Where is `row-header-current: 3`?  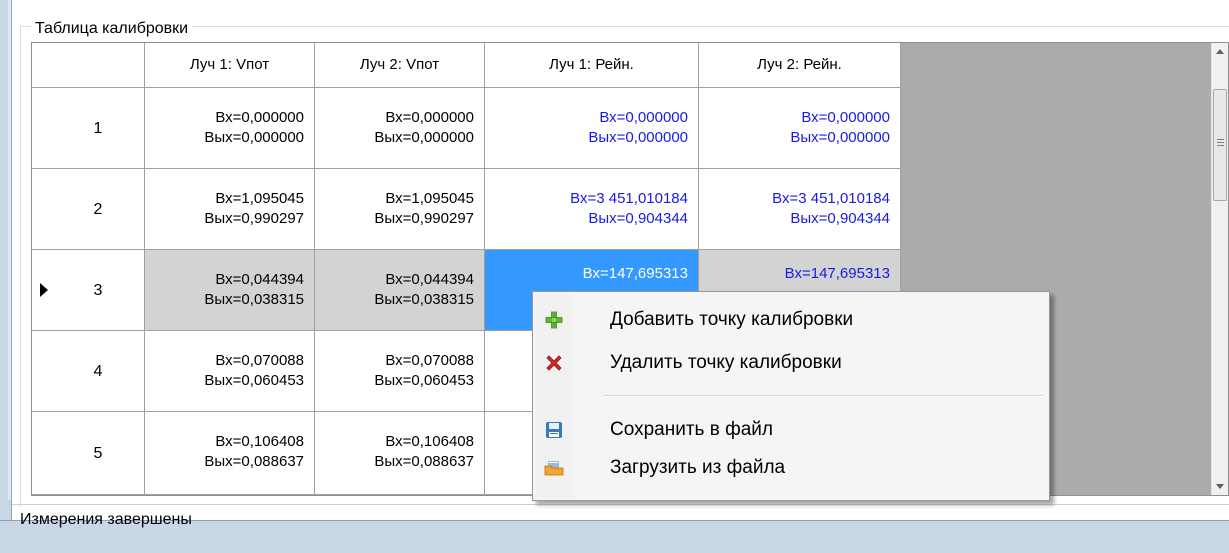 row-header-current: 3 is located at coordinates (88, 290).